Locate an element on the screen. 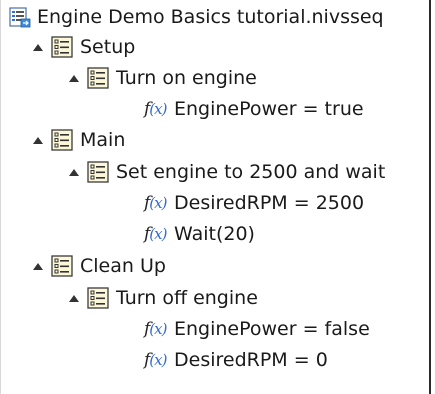  tree-expression-item: f(x) DesiredRPM = 2500 is located at coordinates (254, 203).